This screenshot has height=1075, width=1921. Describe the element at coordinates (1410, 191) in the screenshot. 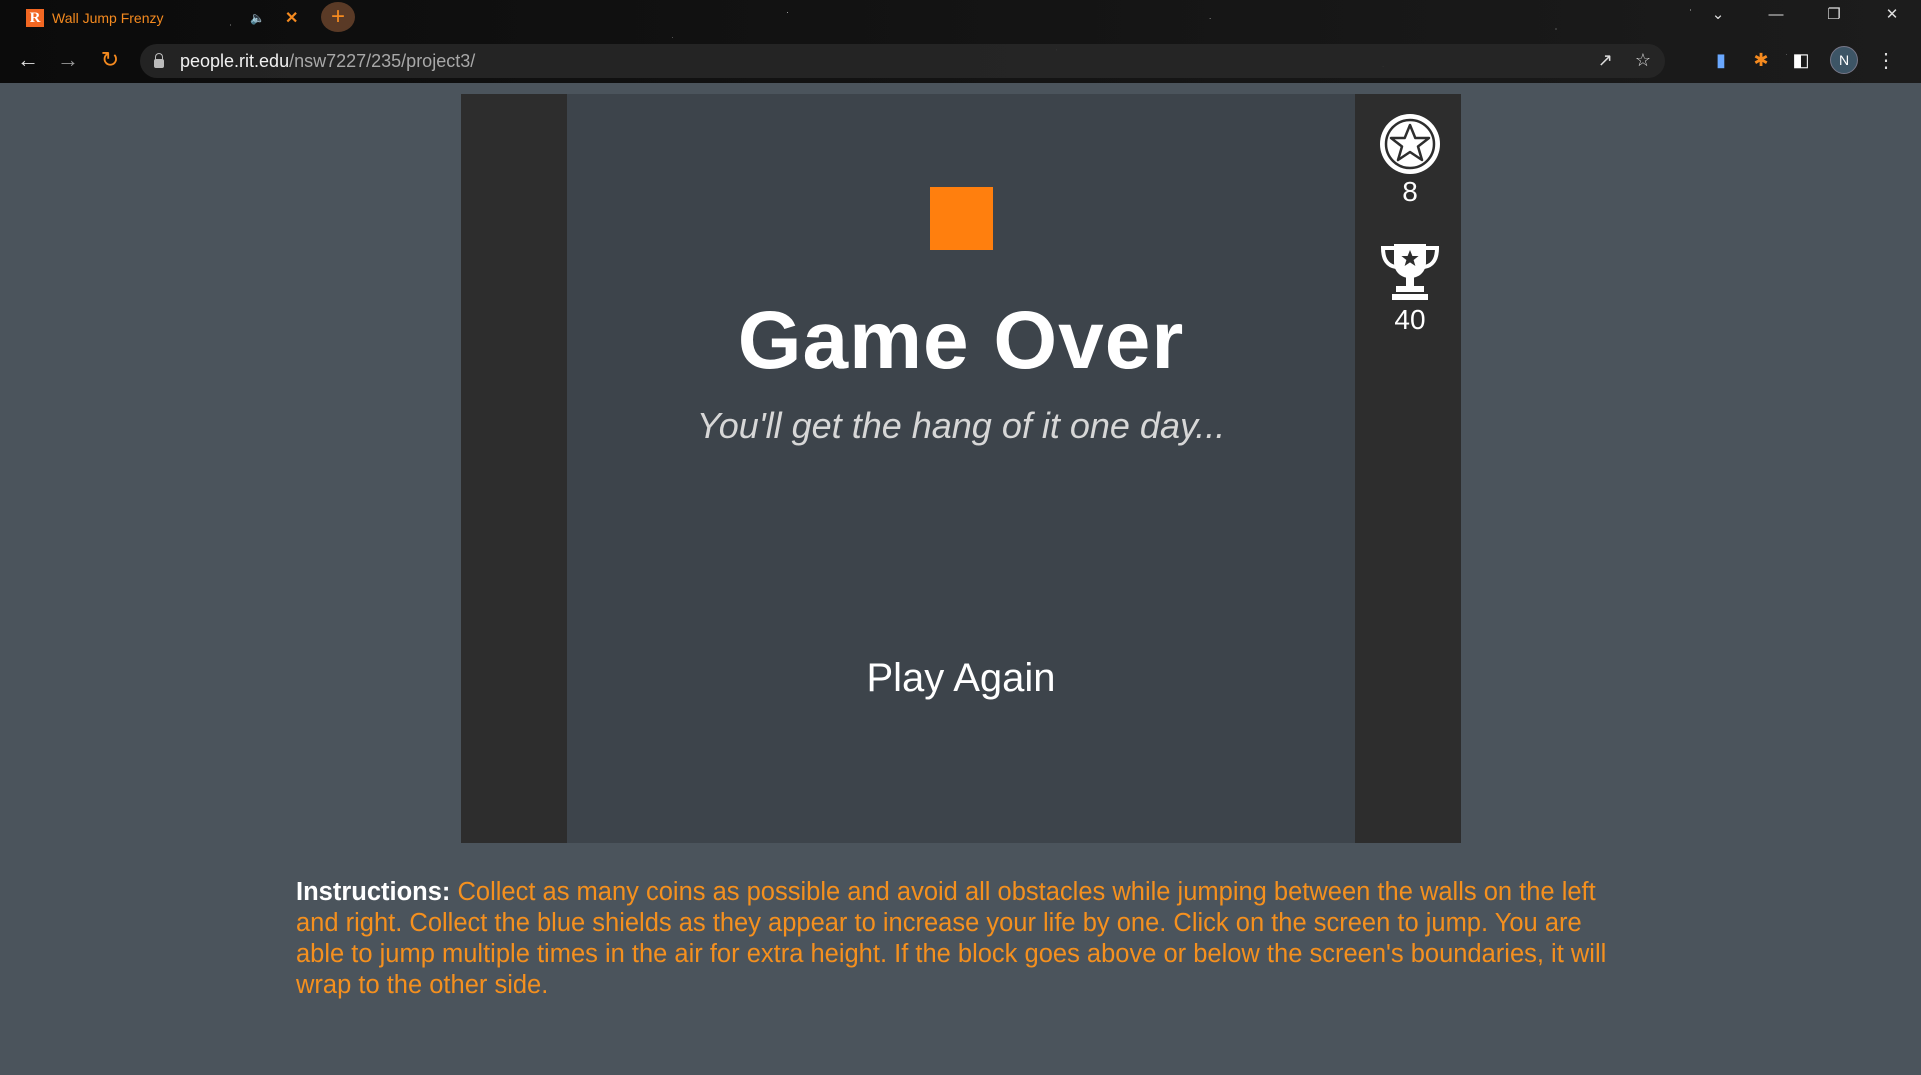

I see `coin-count: 8` at that location.